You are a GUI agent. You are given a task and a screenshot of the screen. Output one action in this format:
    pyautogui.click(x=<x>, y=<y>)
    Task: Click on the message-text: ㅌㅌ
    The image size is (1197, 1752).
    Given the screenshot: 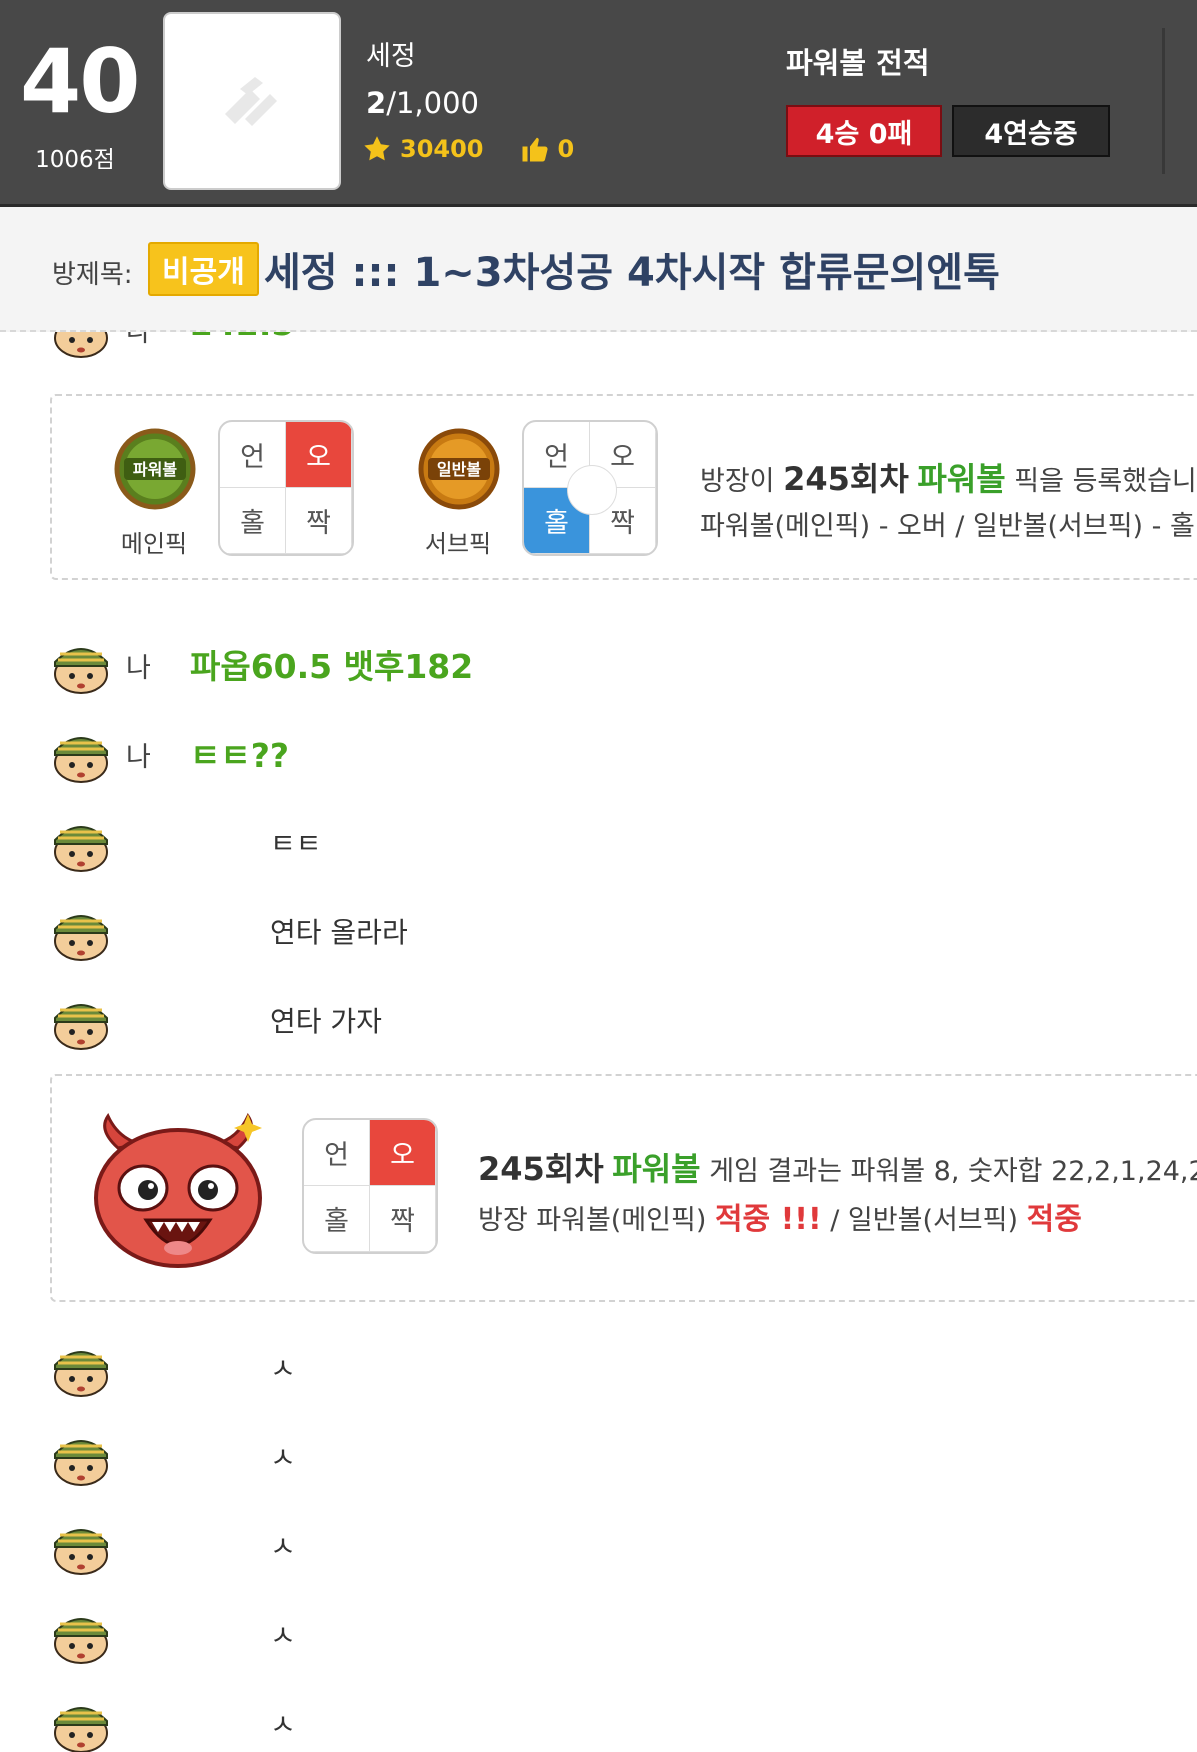 What is the action you would take?
    pyautogui.click(x=296, y=843)
    